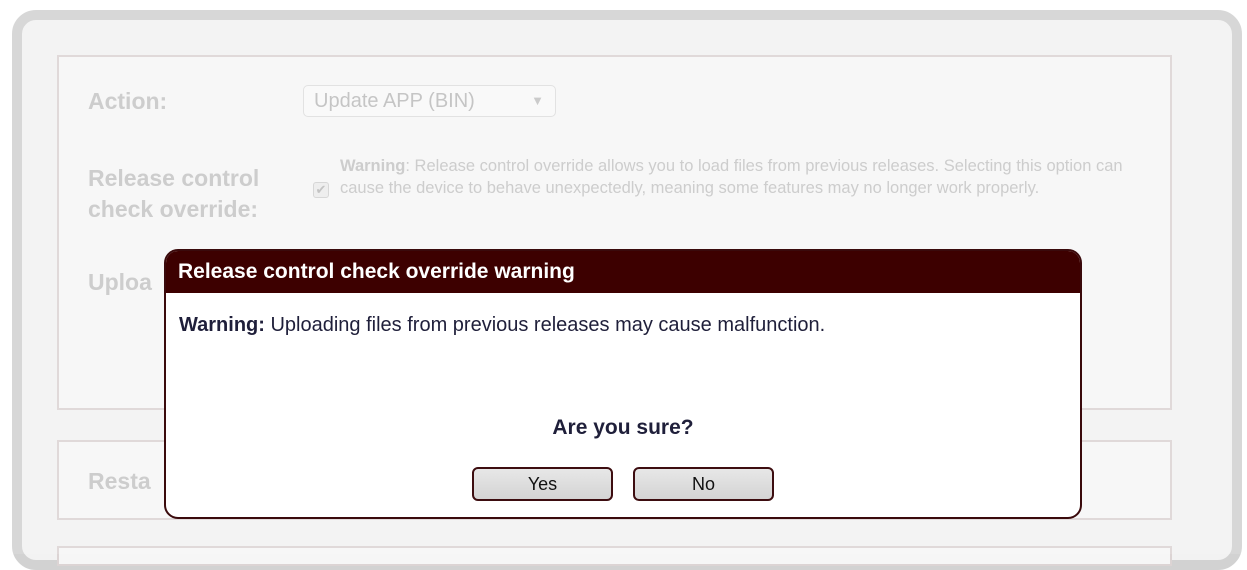 This screenshot has height=570, width=1247. What do you see at coordinates (623, 427) in the screenshot?
I see `dialog-question: Are you sure?` at bounding box center [623, 427].